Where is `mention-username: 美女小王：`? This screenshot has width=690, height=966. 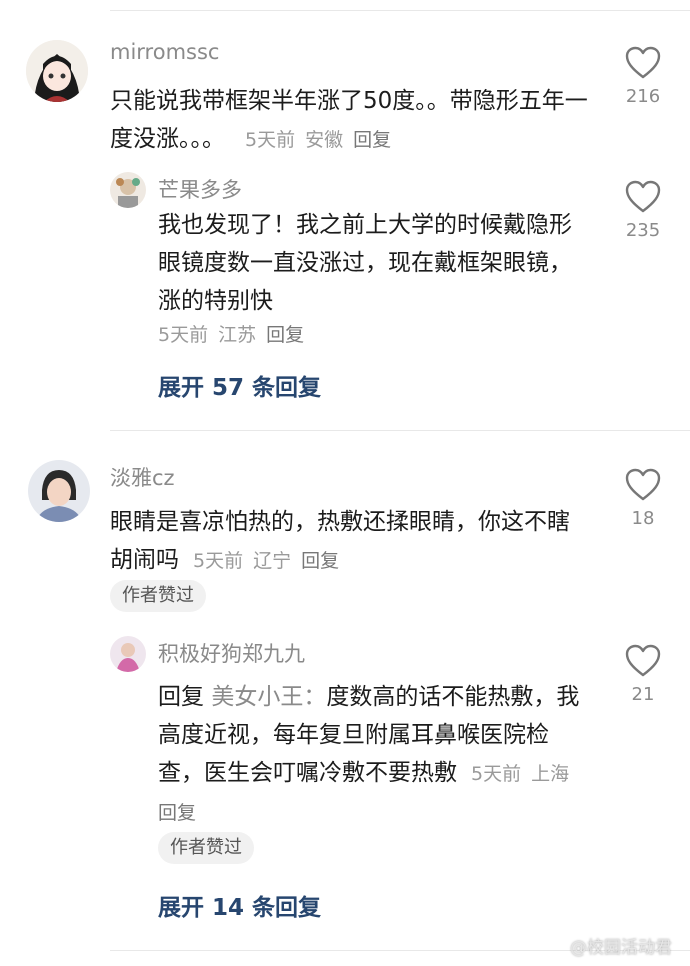
mention-username: 美女小王： is located at coordinates (268, 697).